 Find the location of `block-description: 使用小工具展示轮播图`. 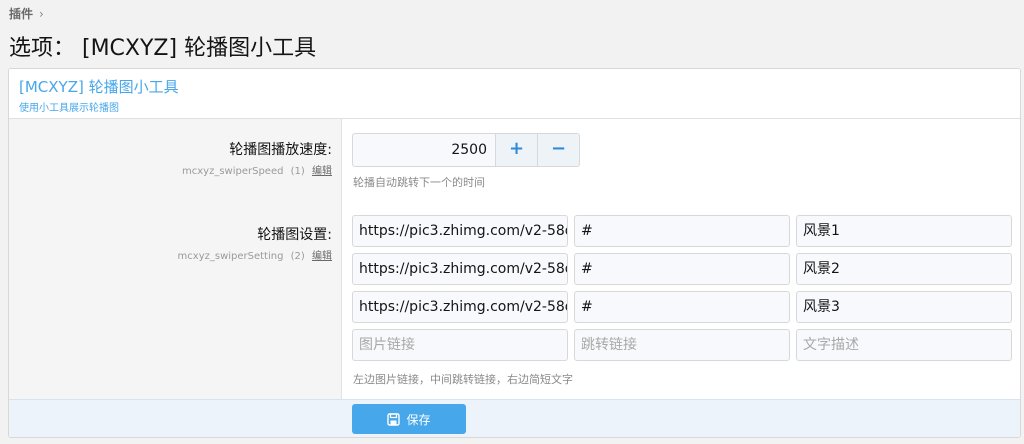

block-description: 使用小工具展示轮播图 is located at coordinates (69, 108).